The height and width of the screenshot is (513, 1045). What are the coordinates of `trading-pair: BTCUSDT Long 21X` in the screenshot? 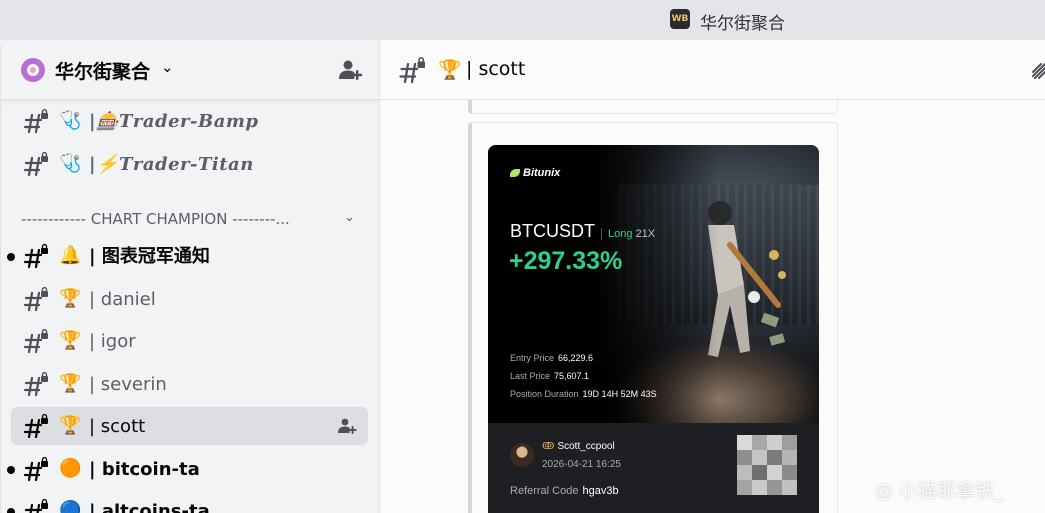 It's located at (582, 231).